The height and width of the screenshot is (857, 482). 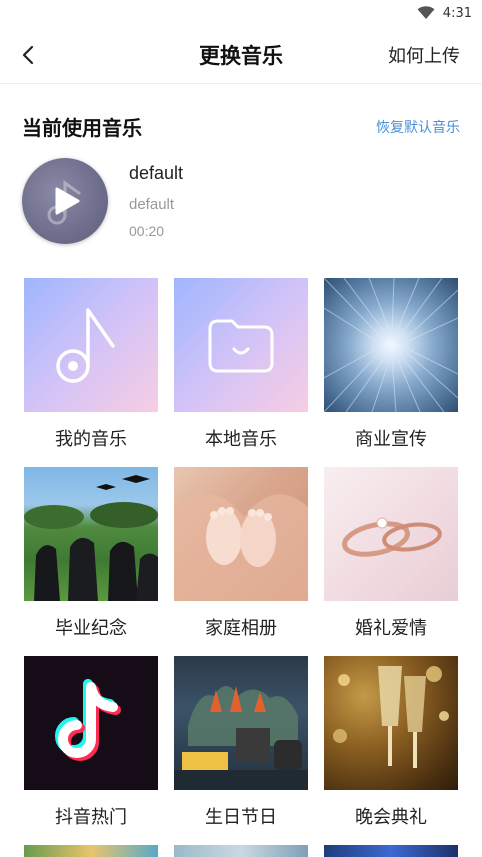 I want to click on birthday-cake-photo, so click(x=241, y=723).